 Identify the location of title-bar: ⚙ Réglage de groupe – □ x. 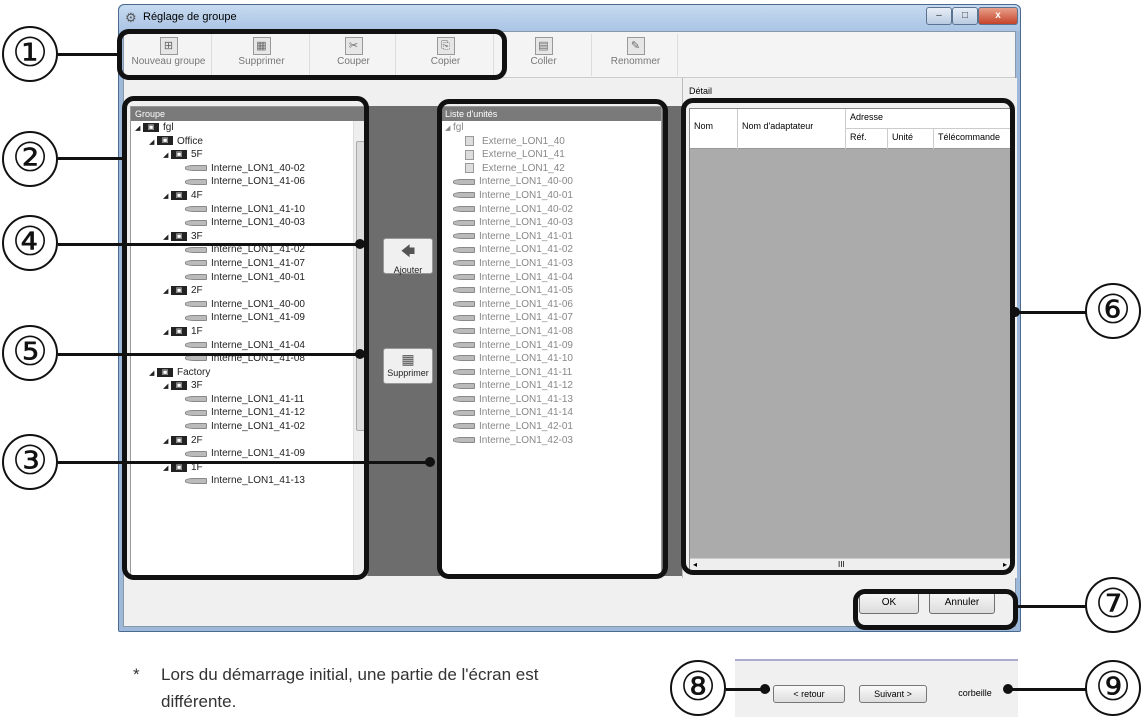
(569, 18).